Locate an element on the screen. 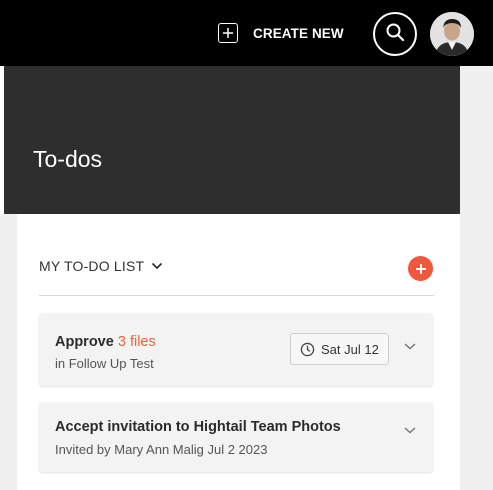 This screenshot has height=490, width=493. create-new-button: CREATE NEW is located at coordinates (281, 33).